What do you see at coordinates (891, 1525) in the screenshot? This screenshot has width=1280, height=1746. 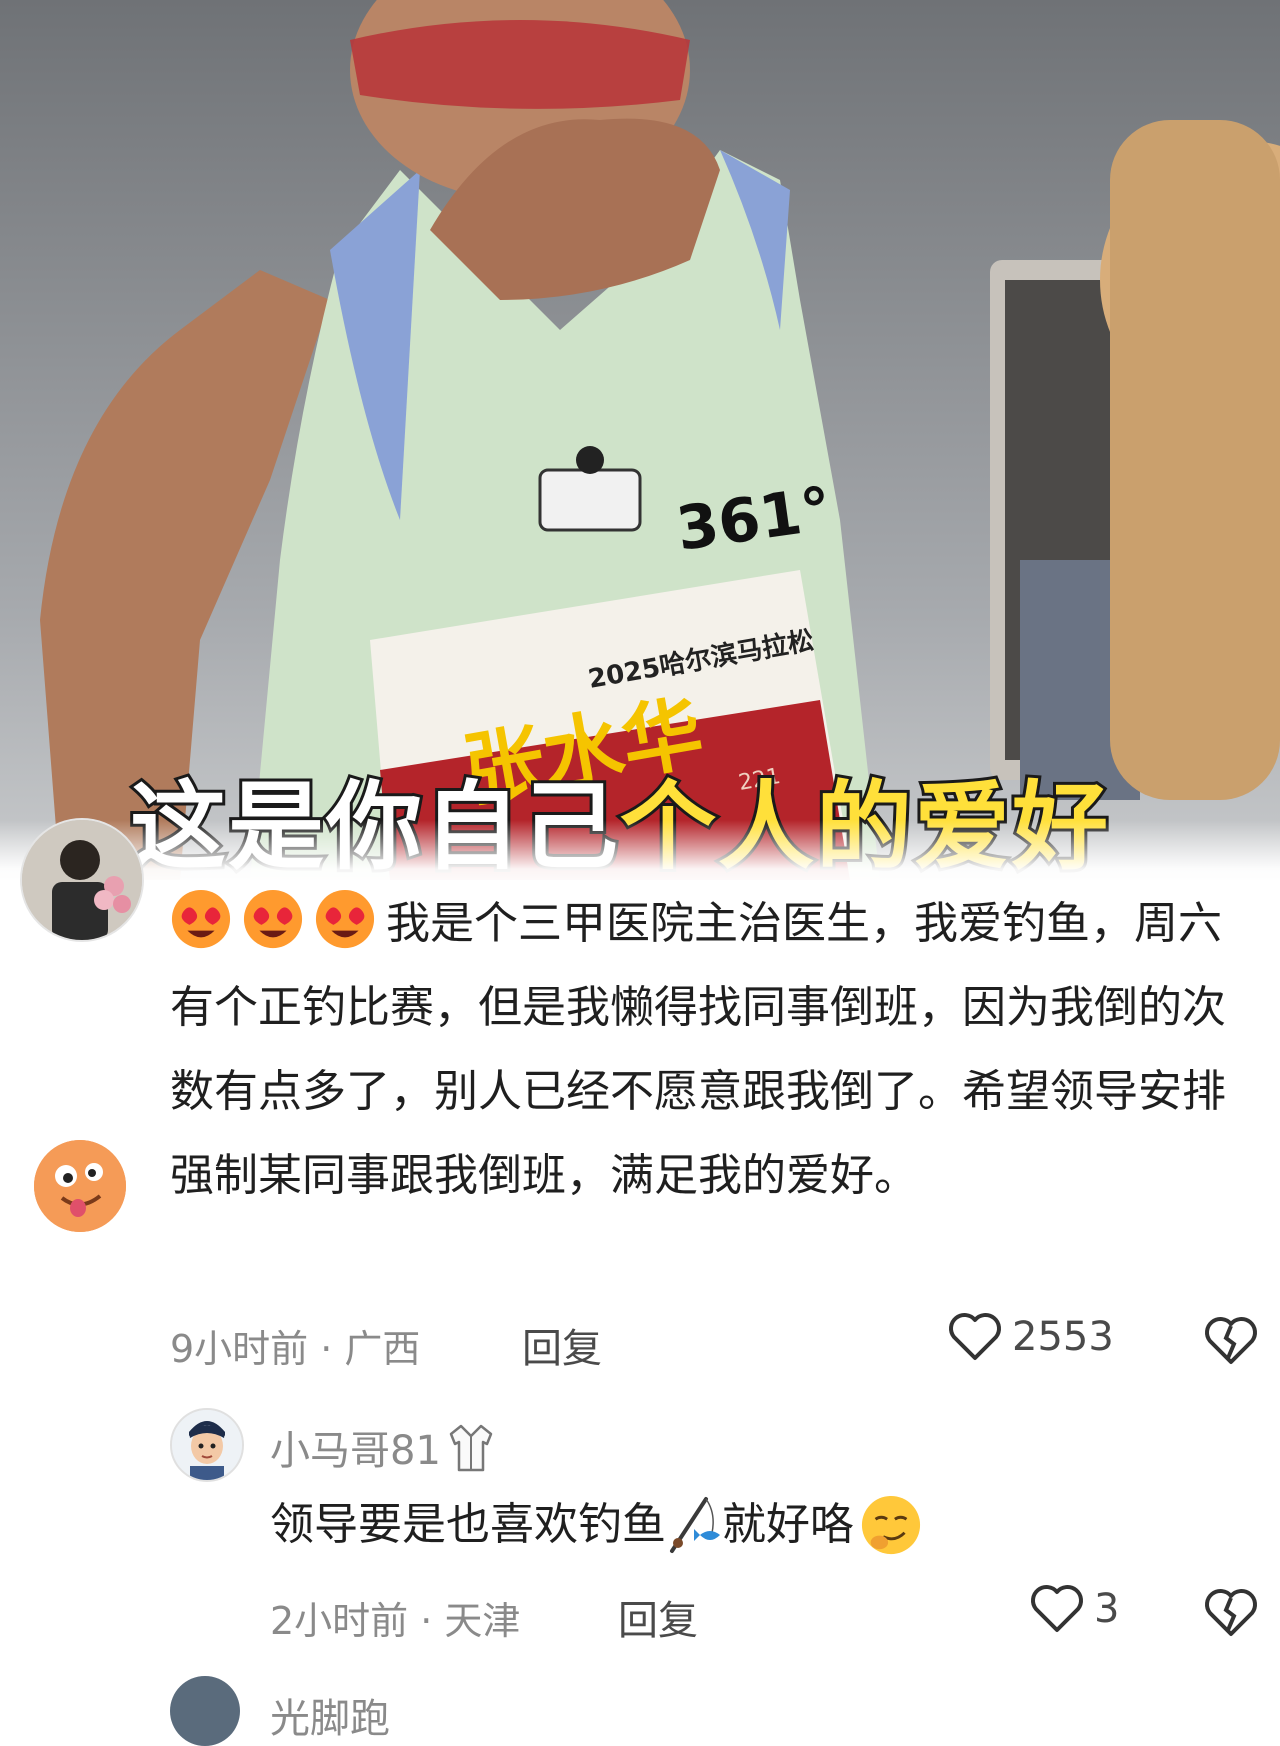 I see `smirking-face-icon` at bounding box center [891, 1525].